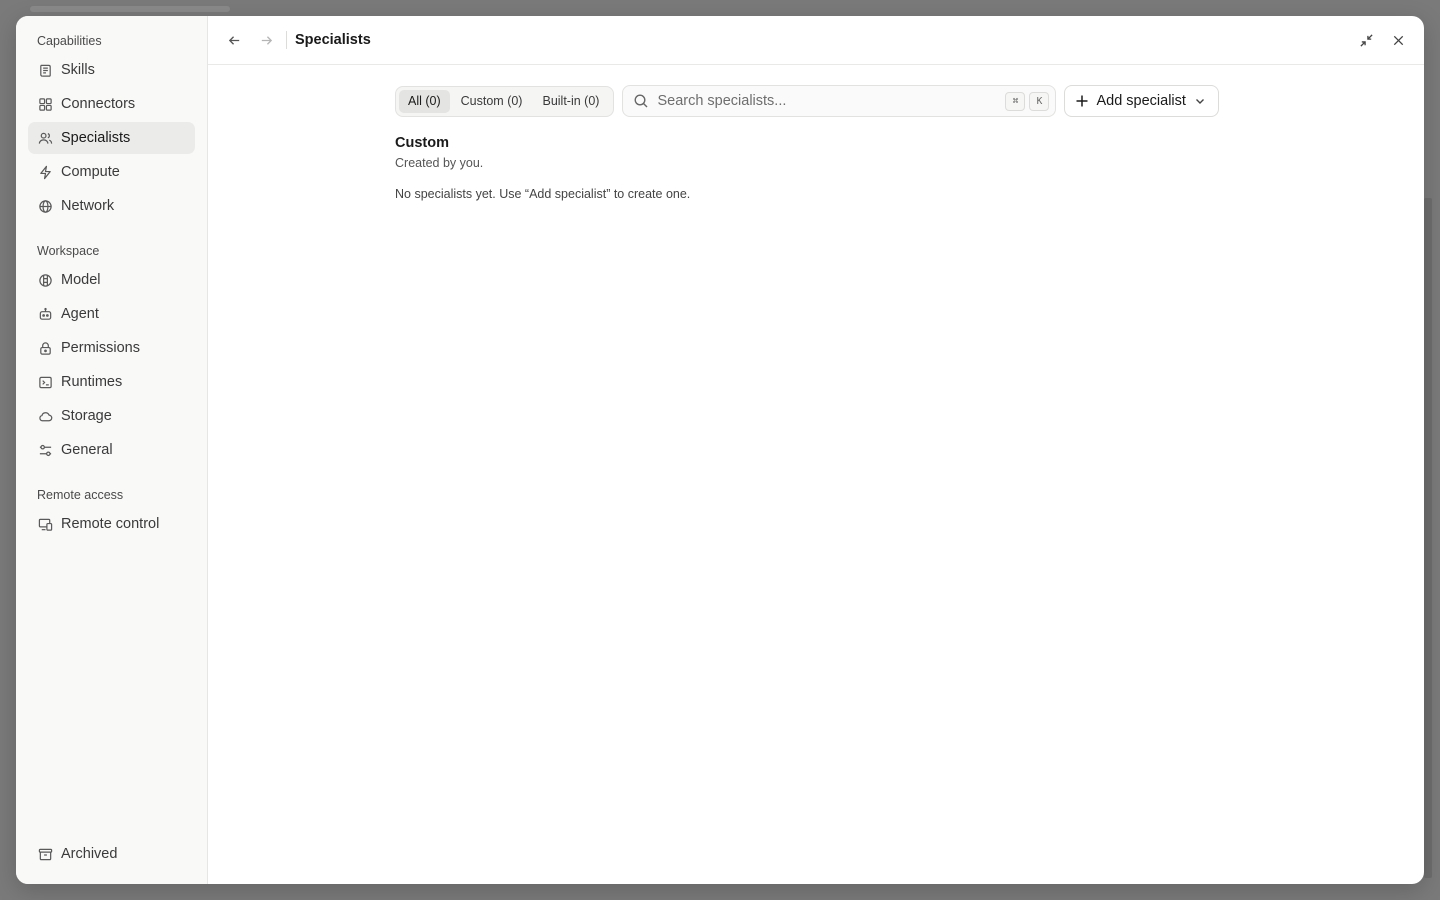 The width and height of the screenshot is (1440, 900). I want to click on arrow-right-icon, so click(266, 40).